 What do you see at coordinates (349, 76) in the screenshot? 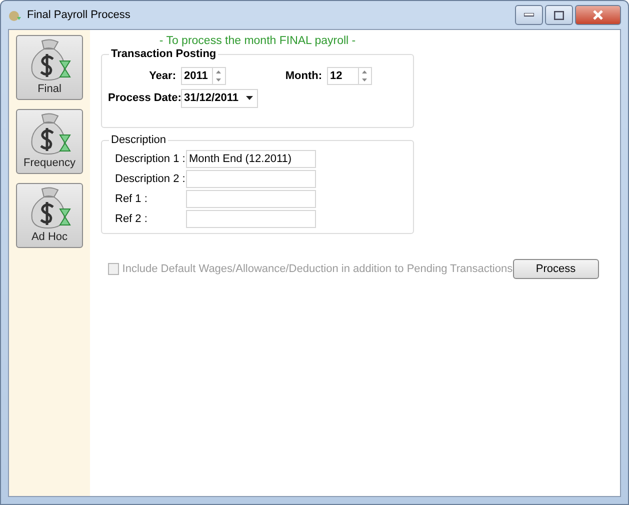
I see `month-spinner: 12` at bounding box center [349, 76].